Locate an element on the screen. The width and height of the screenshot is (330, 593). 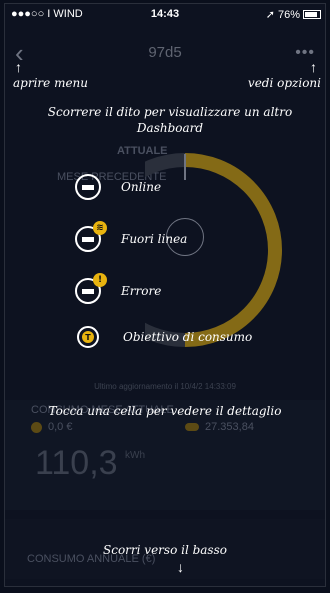
target-icon: T is located at coordinates (88, 337).